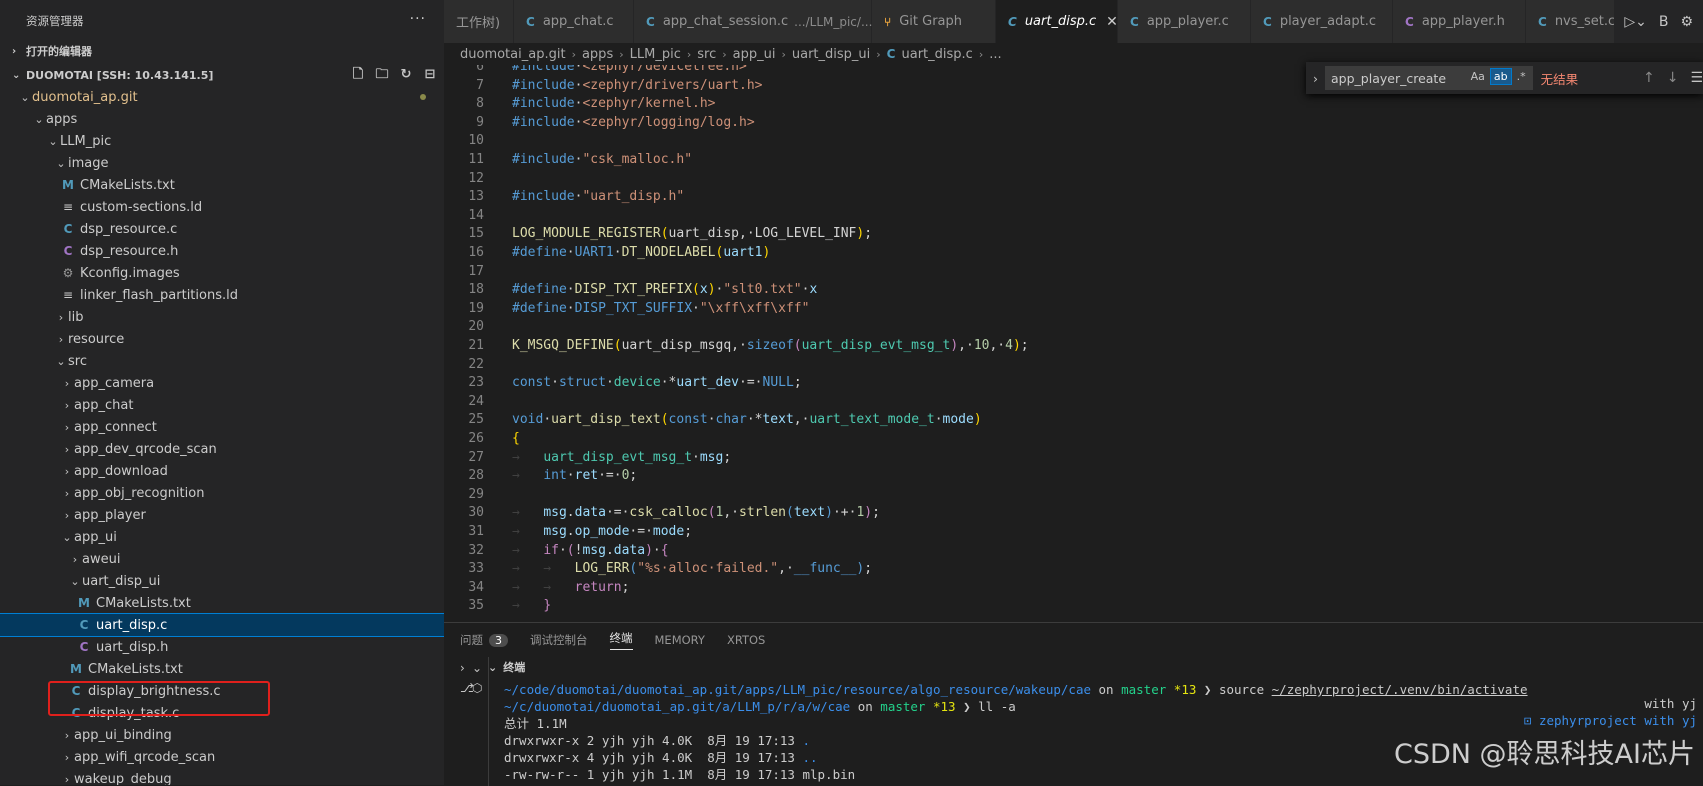  Describe the element at coordinates (222, 51) in the screenshot. I see `open-editors-section: › 打开的编辑器` at that location.